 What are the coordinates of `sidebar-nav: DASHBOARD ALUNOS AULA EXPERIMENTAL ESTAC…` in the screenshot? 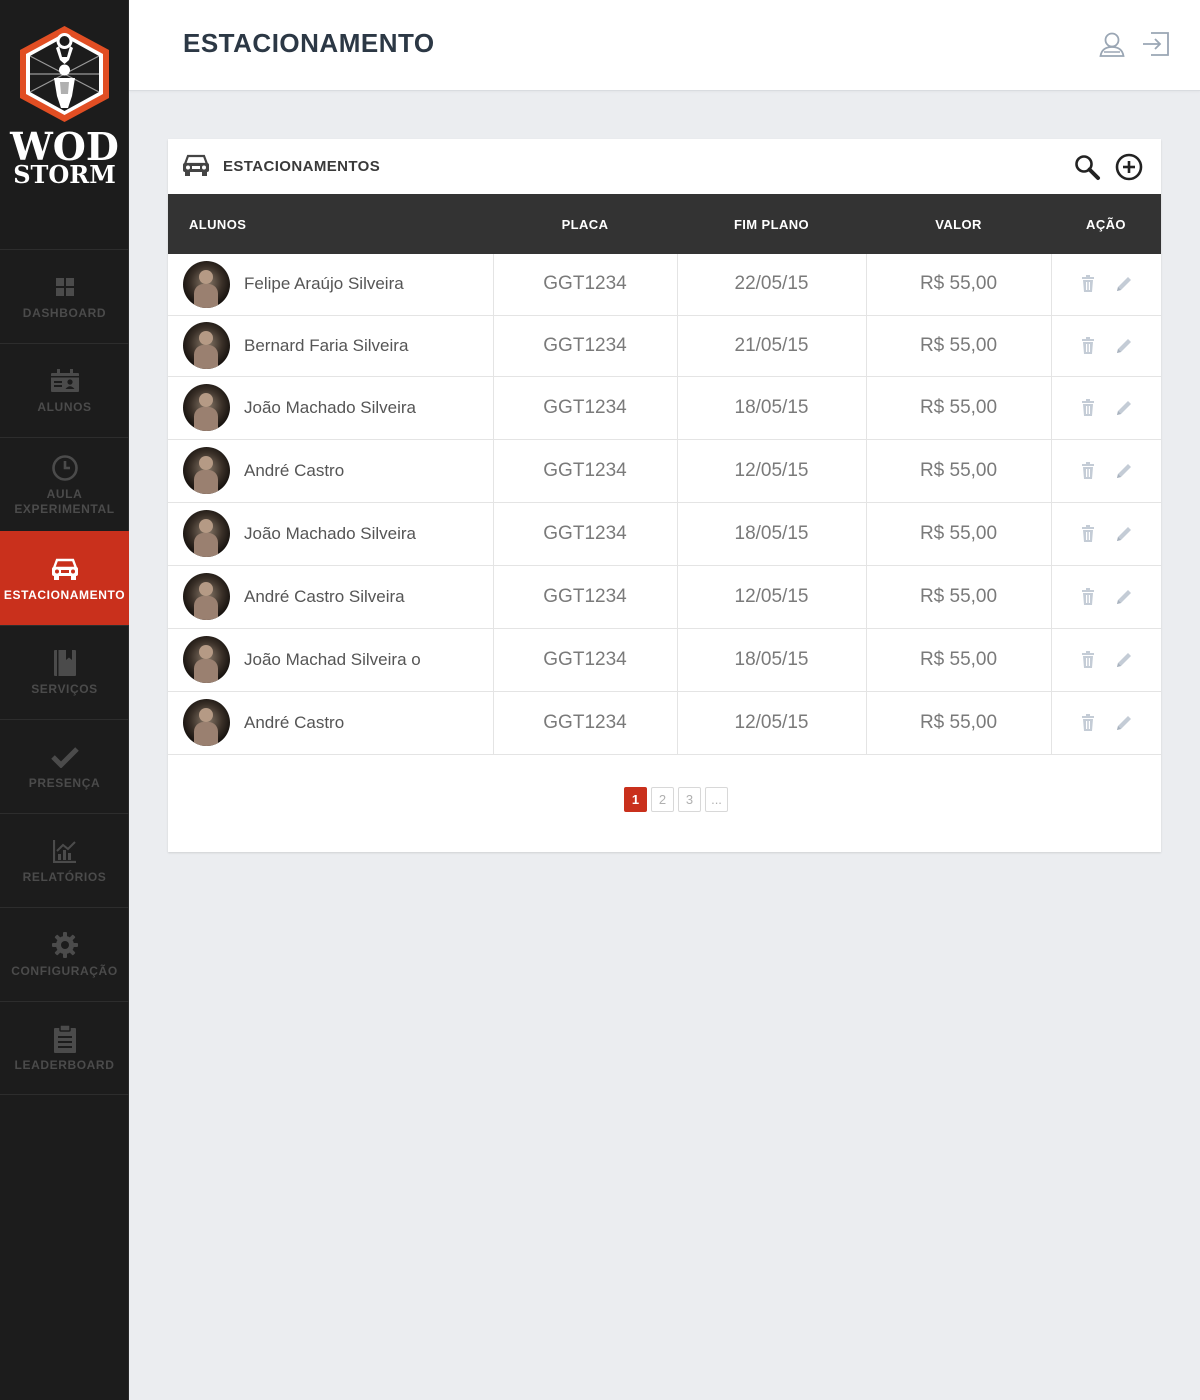 It's located at (64, 672).